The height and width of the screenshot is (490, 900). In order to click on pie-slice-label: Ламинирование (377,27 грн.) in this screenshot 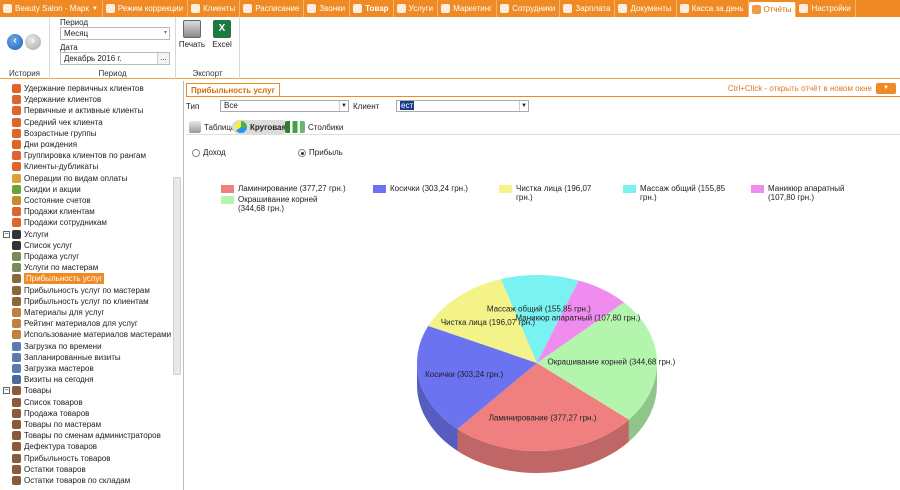, I will do `click(543, 417)`.